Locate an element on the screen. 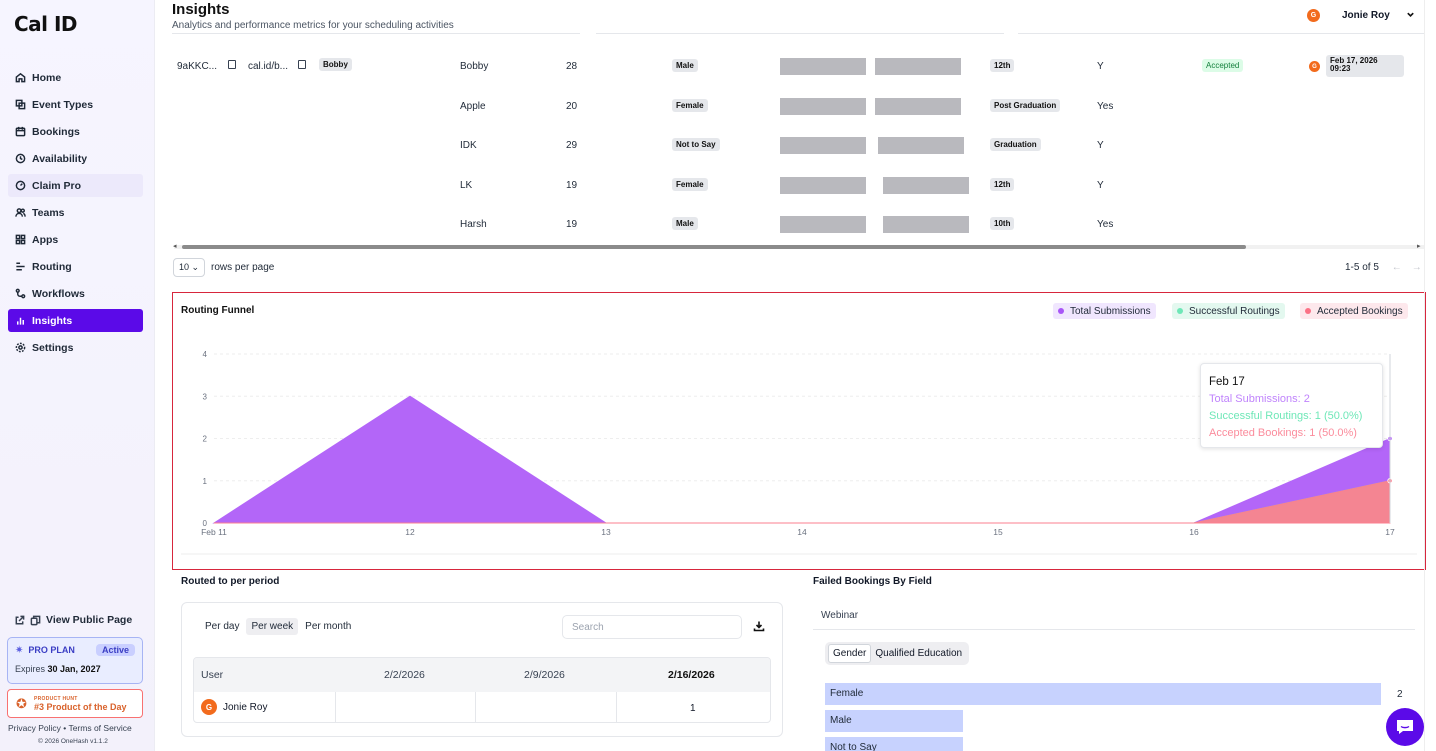 Image resolution: width=1436 pixels, height=751 pixels. booking-date-time: 09:23 is located at coordinates (1340, 68).